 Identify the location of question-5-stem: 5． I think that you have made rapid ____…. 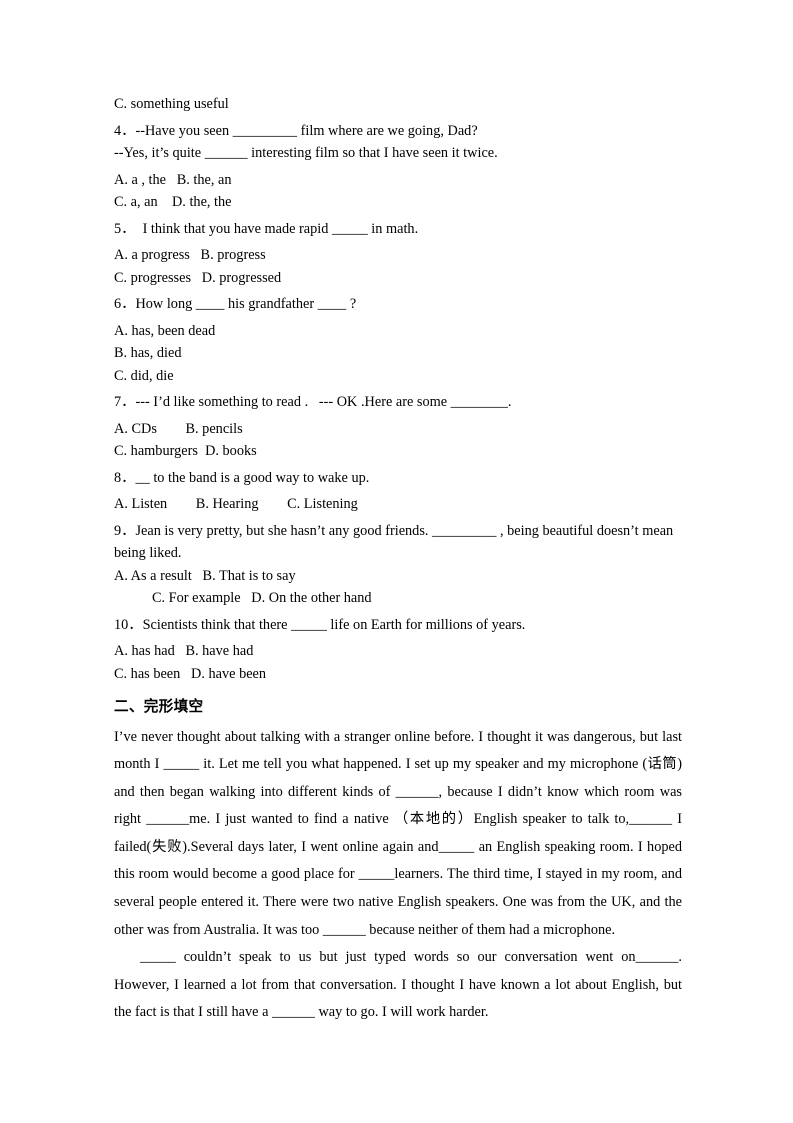
(266, 228).